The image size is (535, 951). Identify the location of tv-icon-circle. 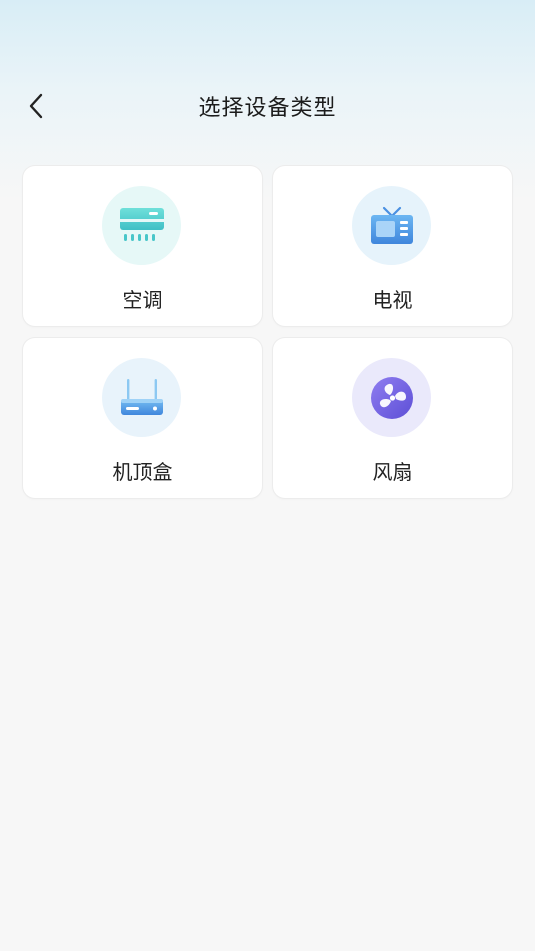
(391, 225).